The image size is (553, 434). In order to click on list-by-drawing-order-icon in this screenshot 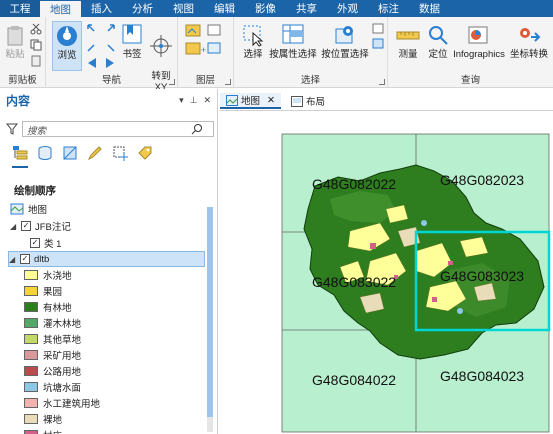, I will do `click(20, 156)`.